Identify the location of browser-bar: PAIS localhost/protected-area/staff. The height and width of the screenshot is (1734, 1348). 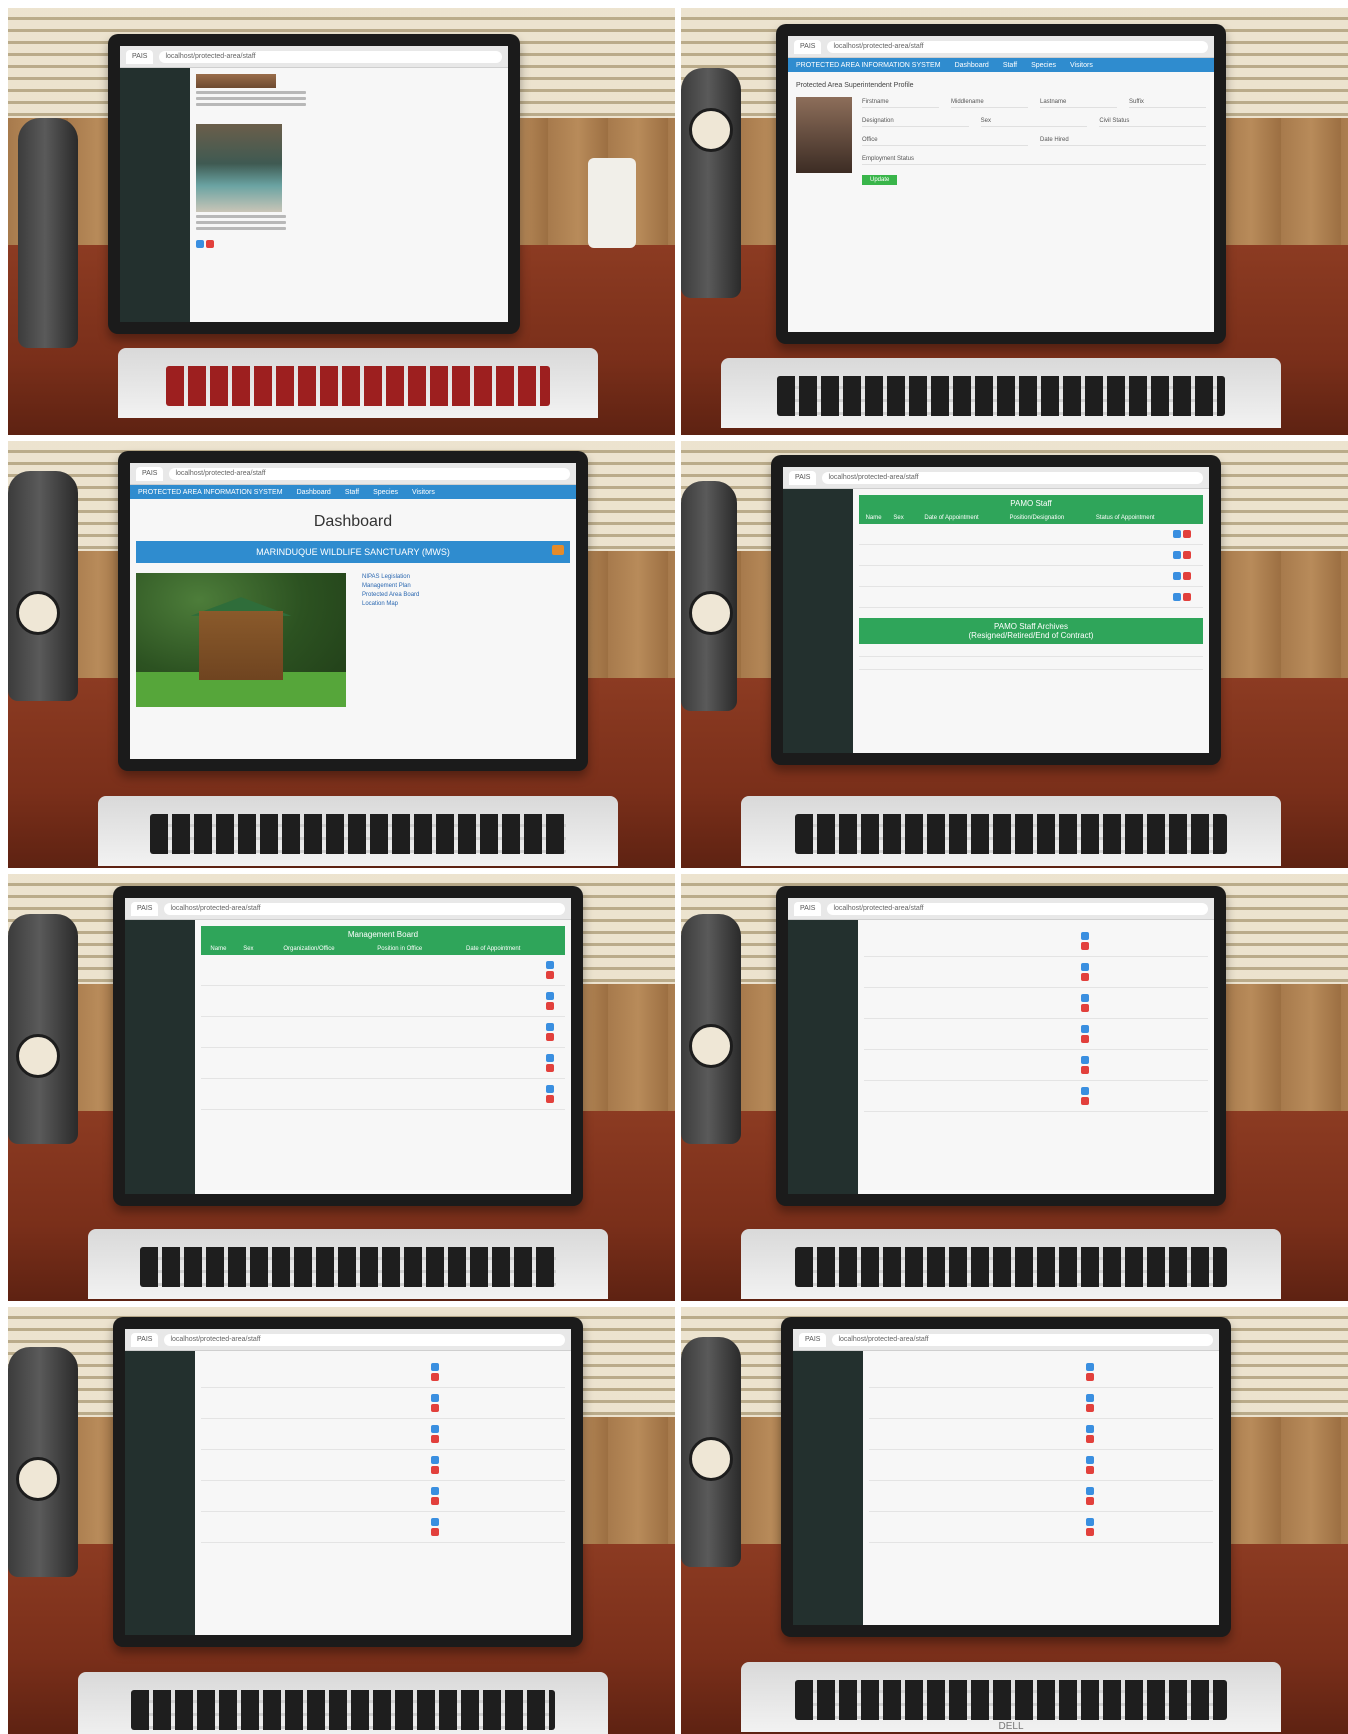
(353, 474).